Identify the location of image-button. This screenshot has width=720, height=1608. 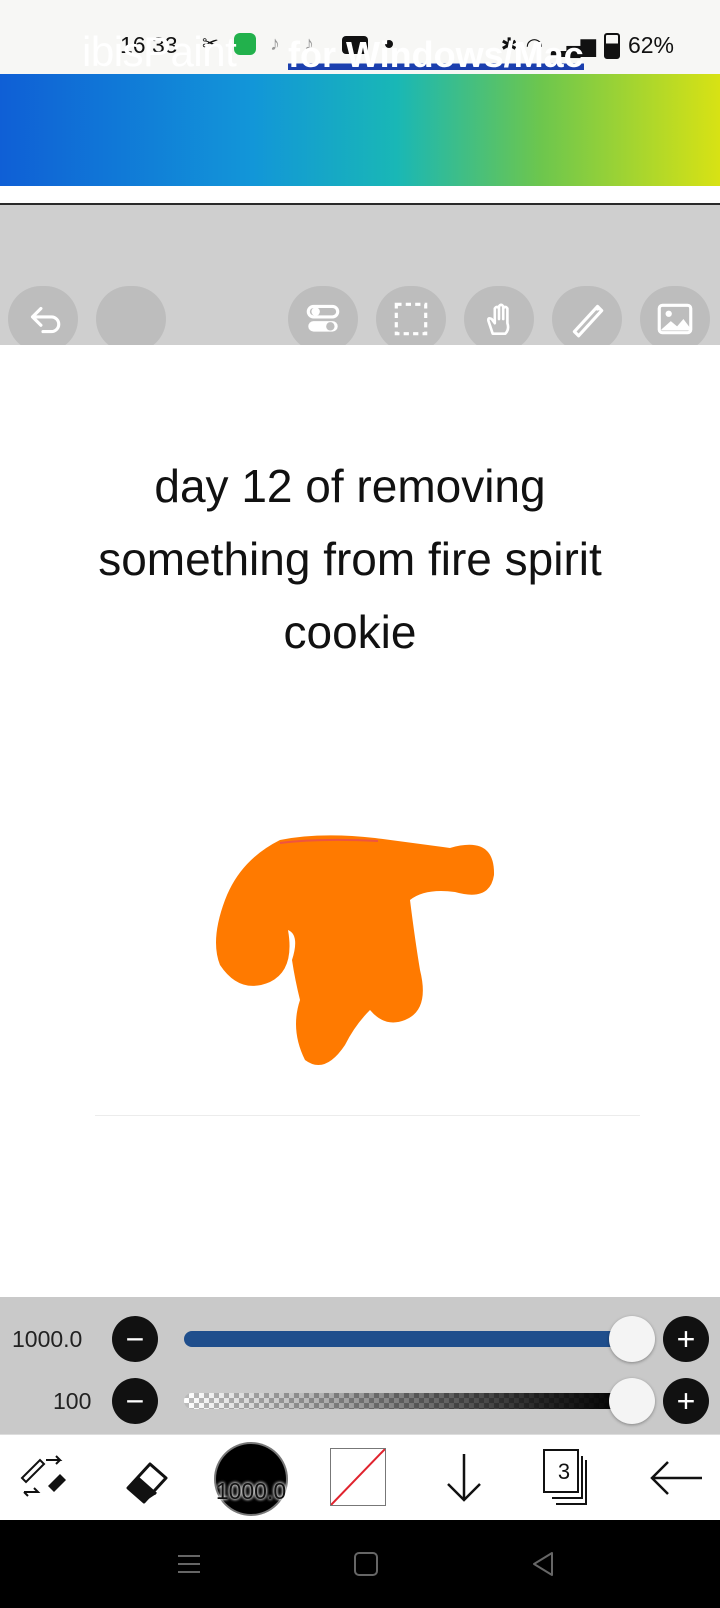
(675, 319).